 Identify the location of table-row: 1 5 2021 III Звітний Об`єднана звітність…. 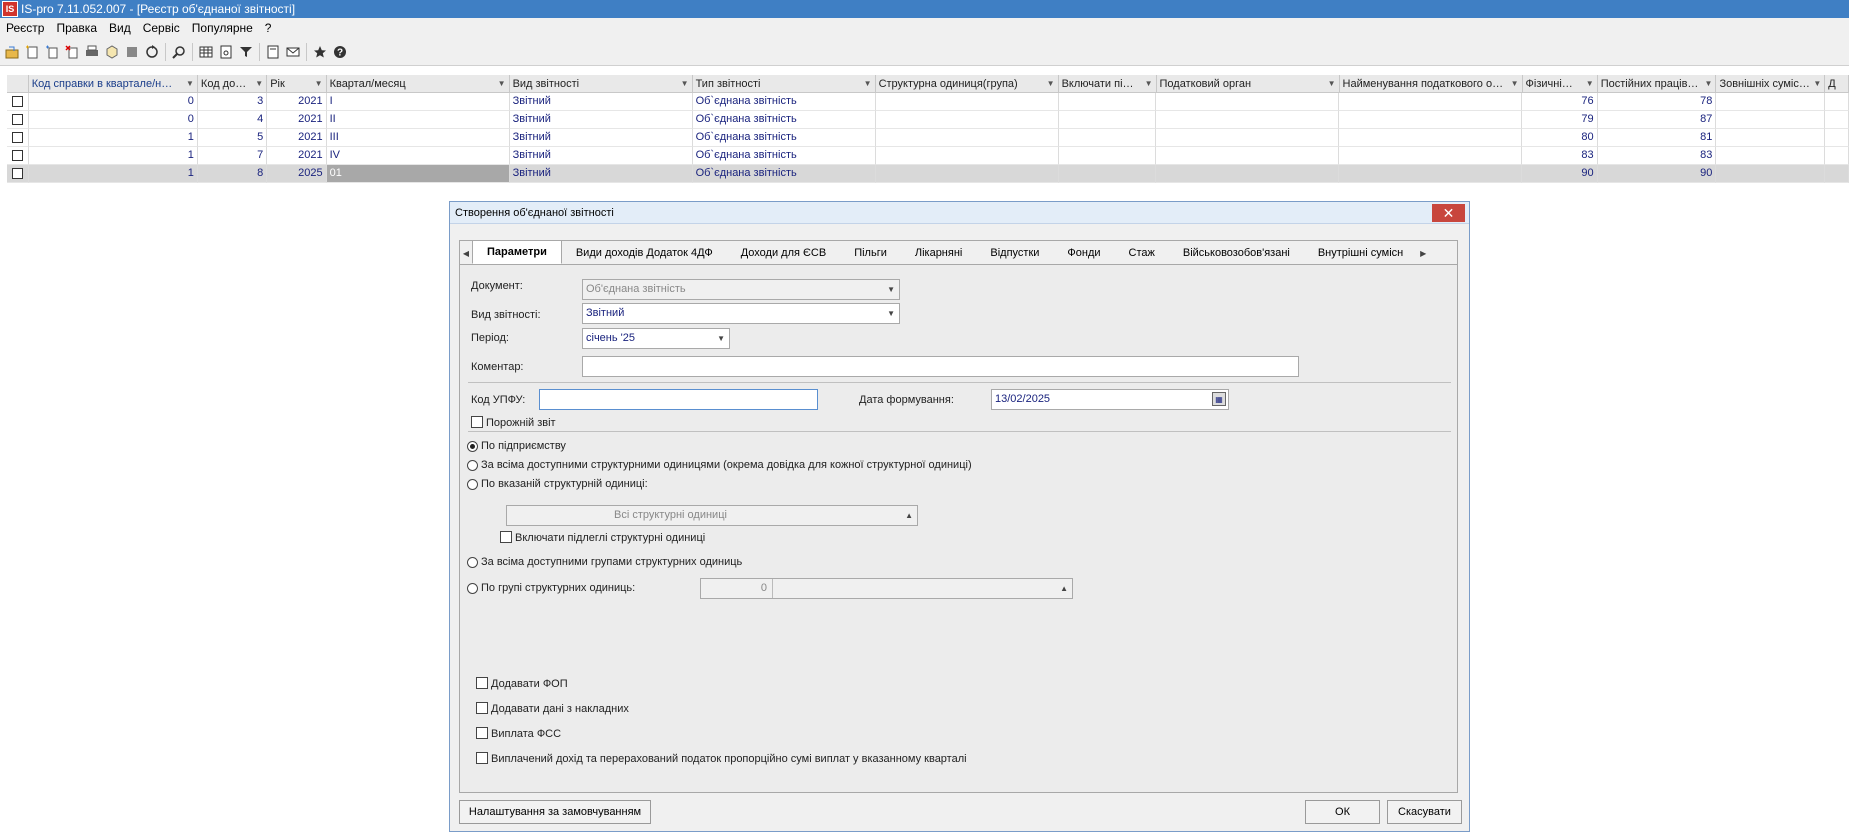
(928, 138).